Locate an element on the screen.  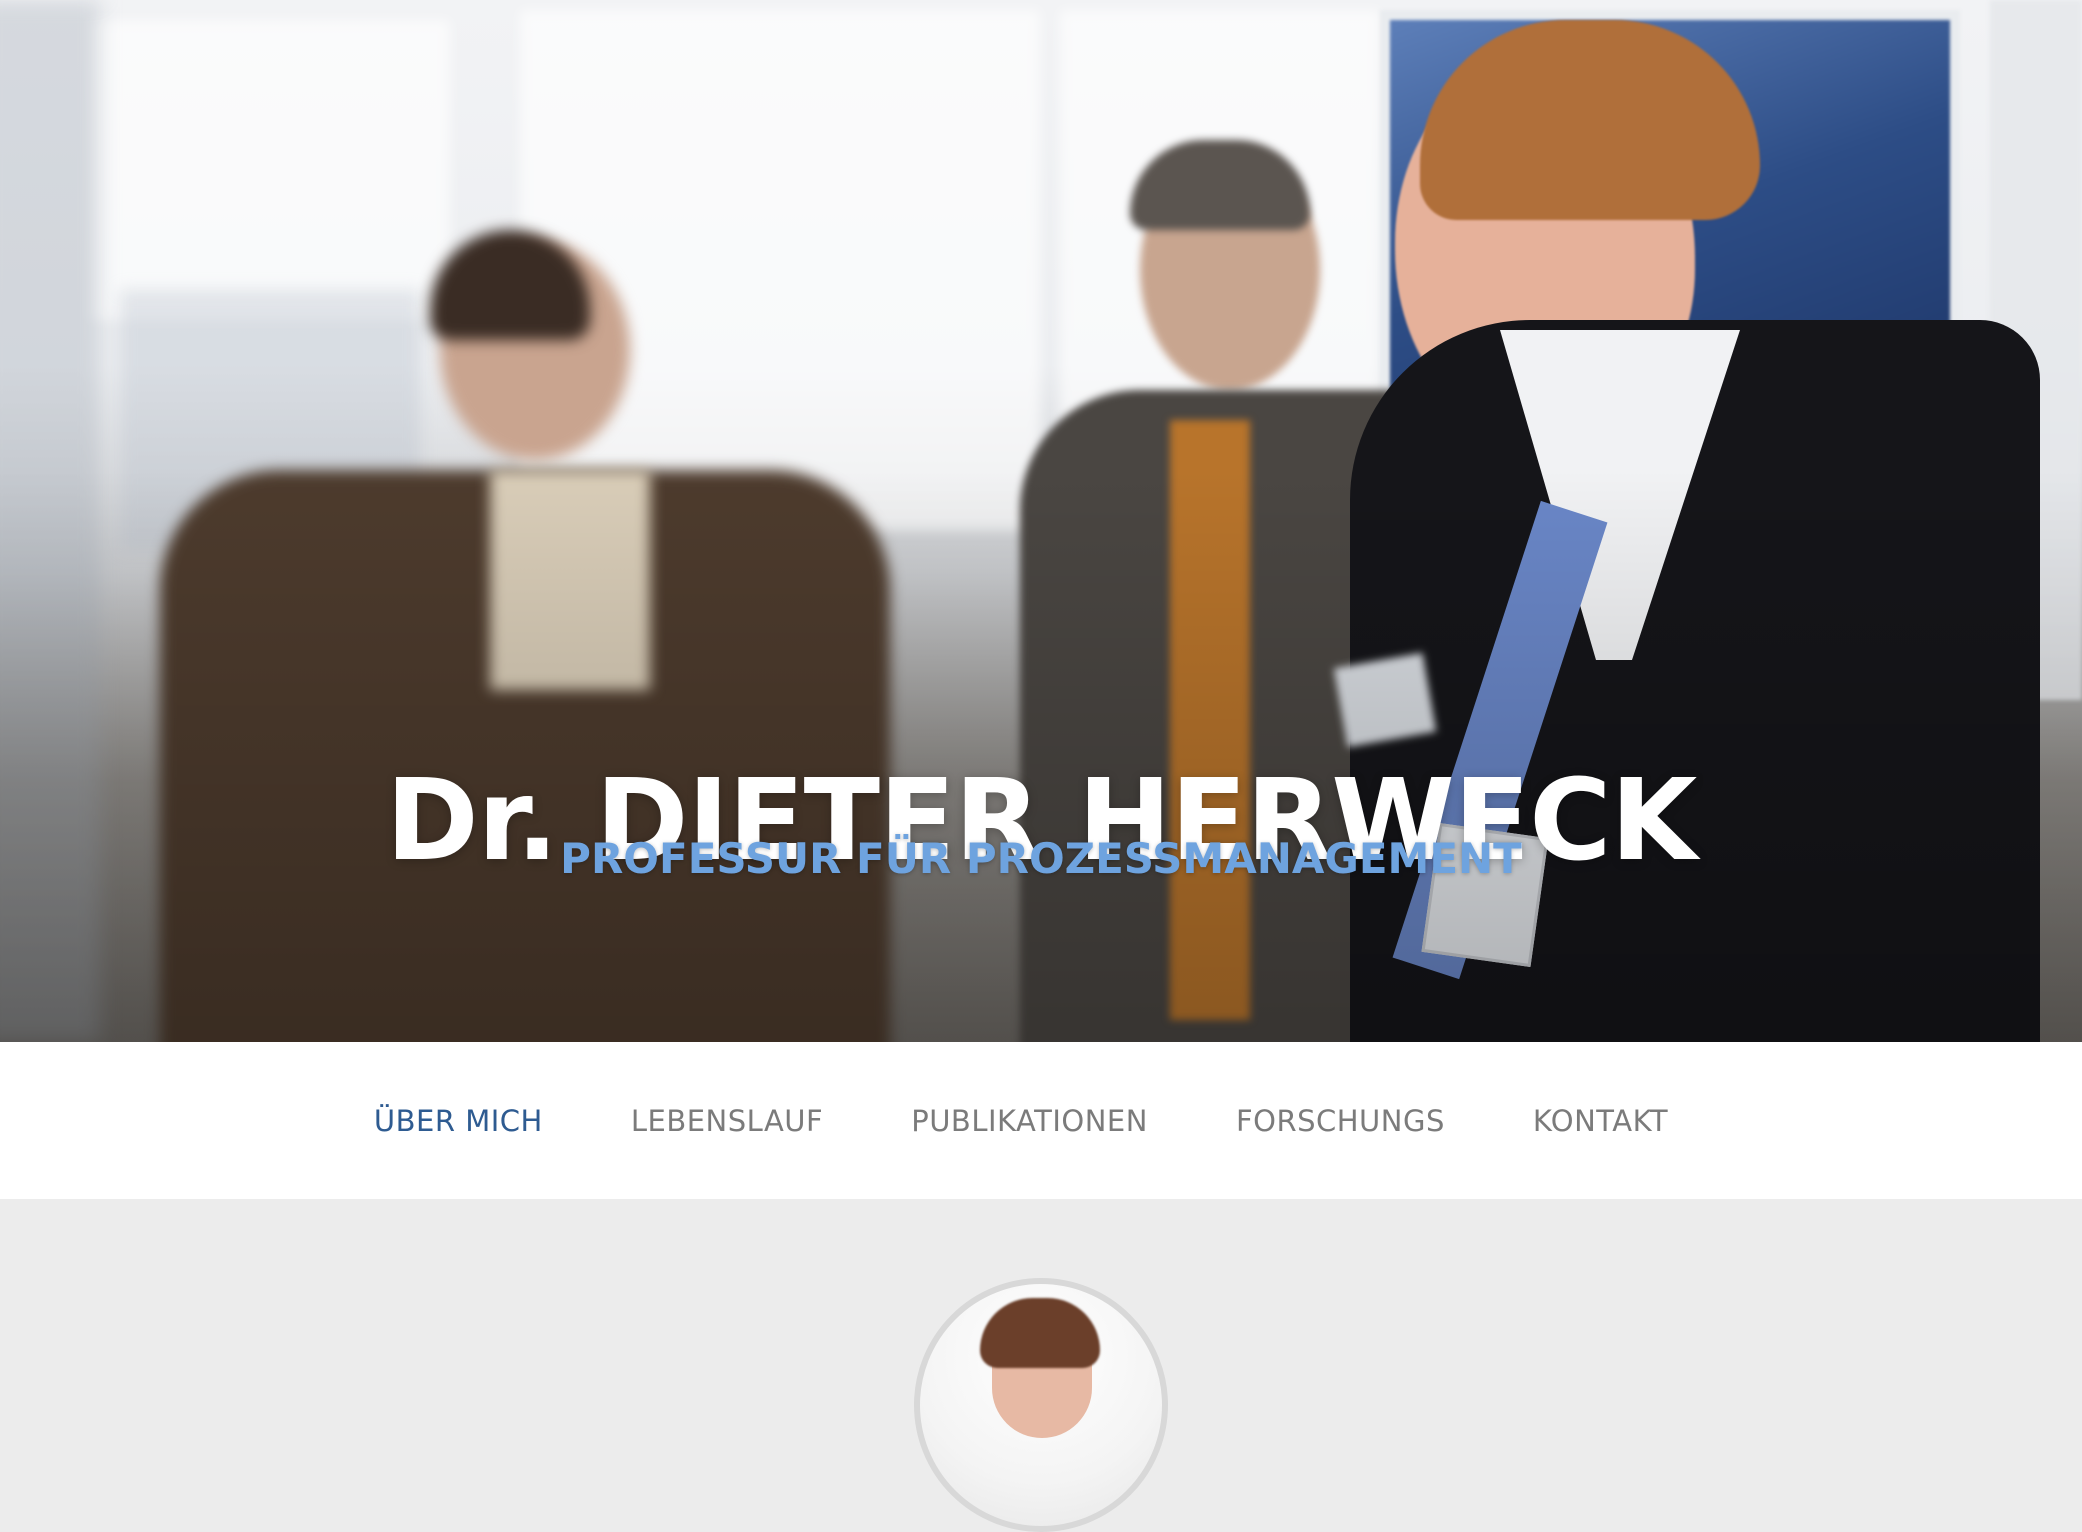
profile-avatar is located at coordinates (1041, 1405).